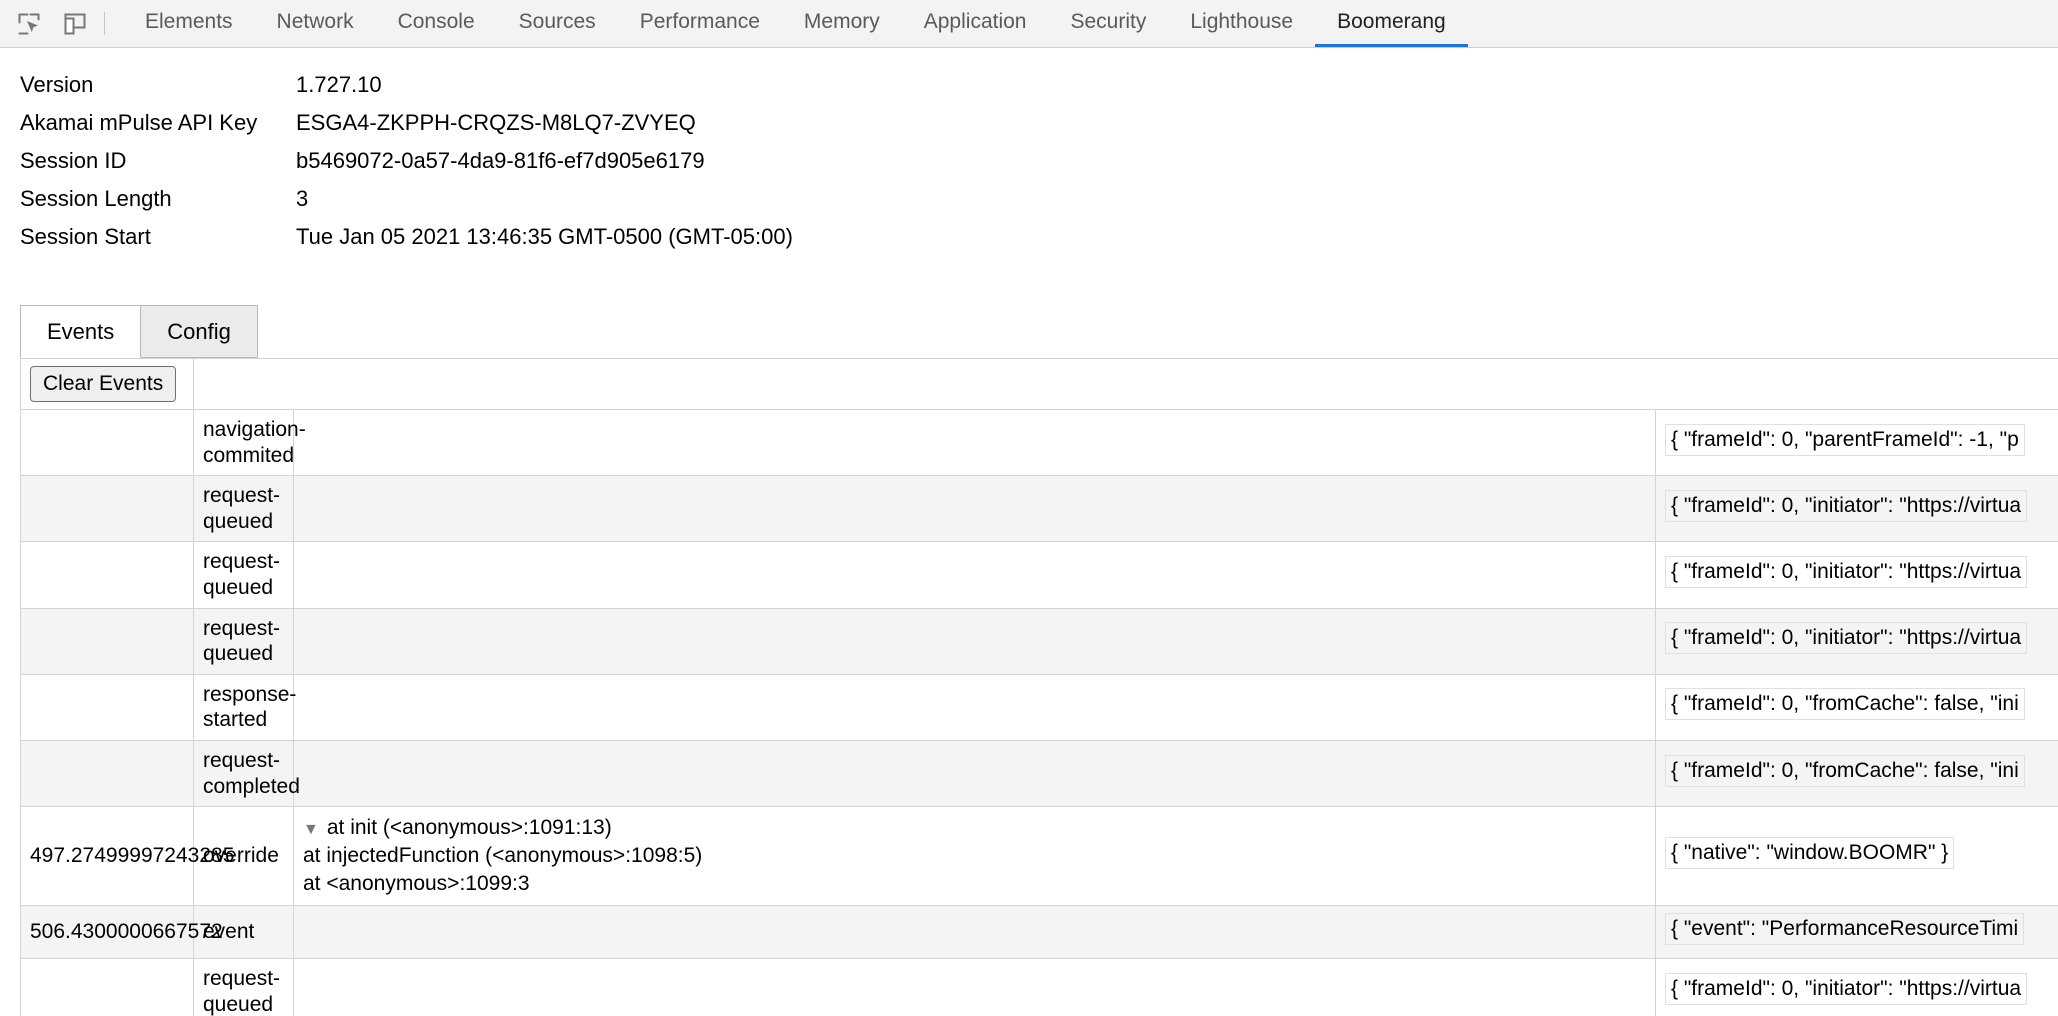 The height and width of the screenshot is (1016, 2058). Describe the element at coordinates (496, 122) in the screenshot. I see `info-value-api-key: ESGA4-ZKPPH-CRQZS-M8LQ7-ZVYEQ` at that location.